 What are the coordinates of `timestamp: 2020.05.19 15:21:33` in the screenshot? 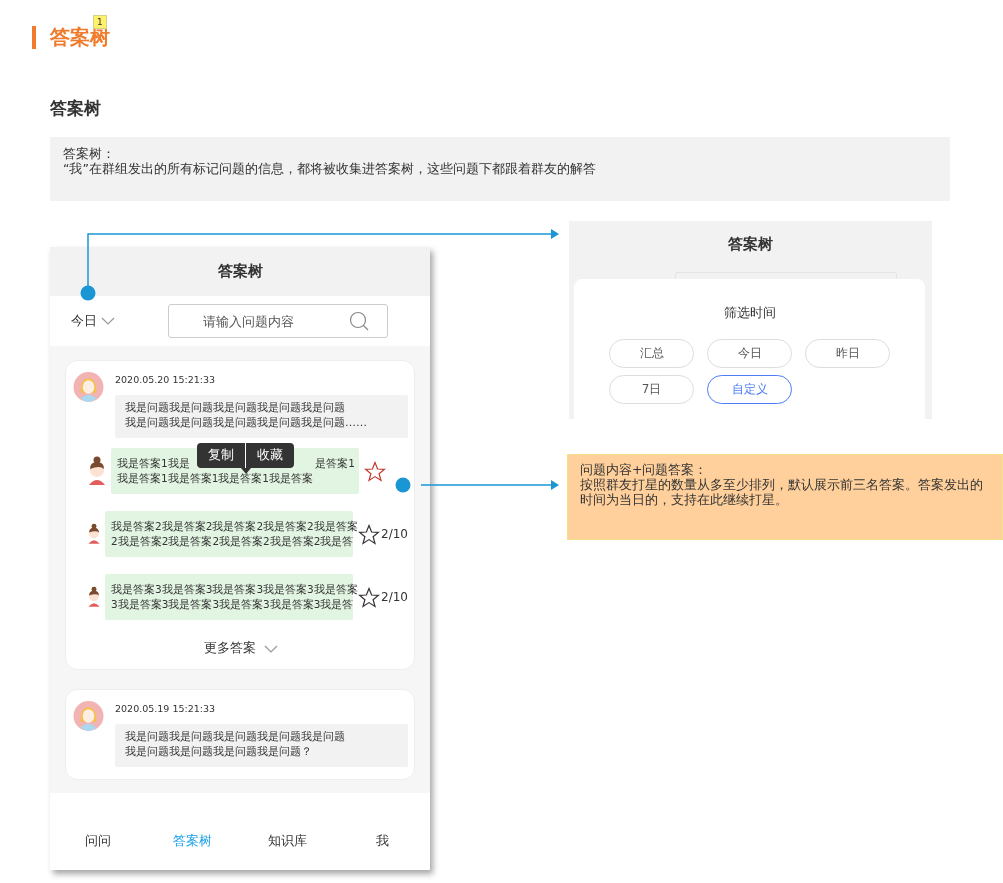 It's located at (166, 708).